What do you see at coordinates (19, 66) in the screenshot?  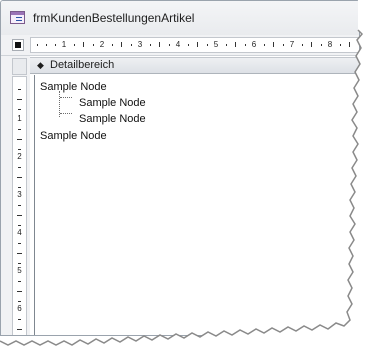 I see `ruler-corner` at bounding box center [19, 66].